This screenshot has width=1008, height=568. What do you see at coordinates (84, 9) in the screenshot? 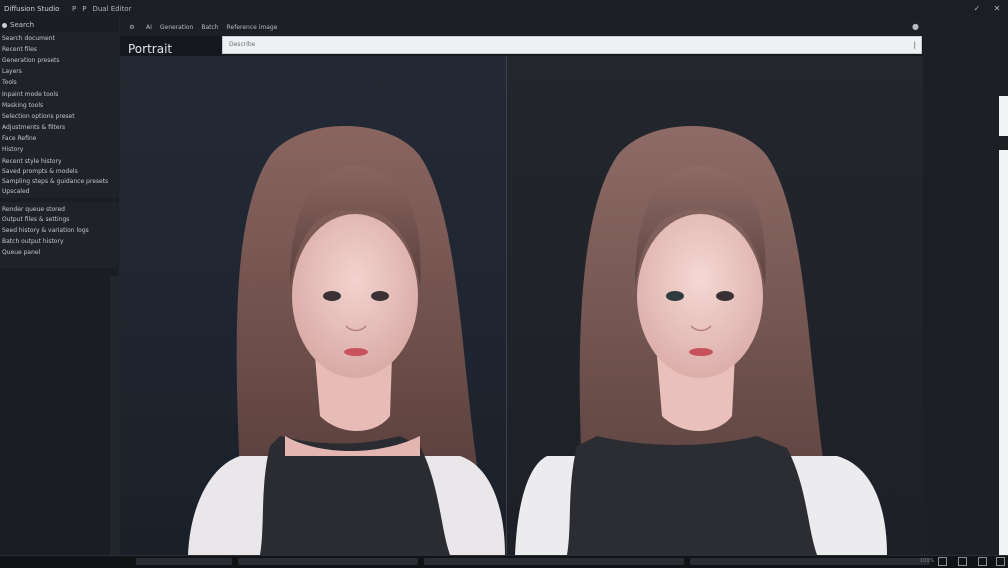
I see `menu-item-2: P` at bounding box center [84, 9].